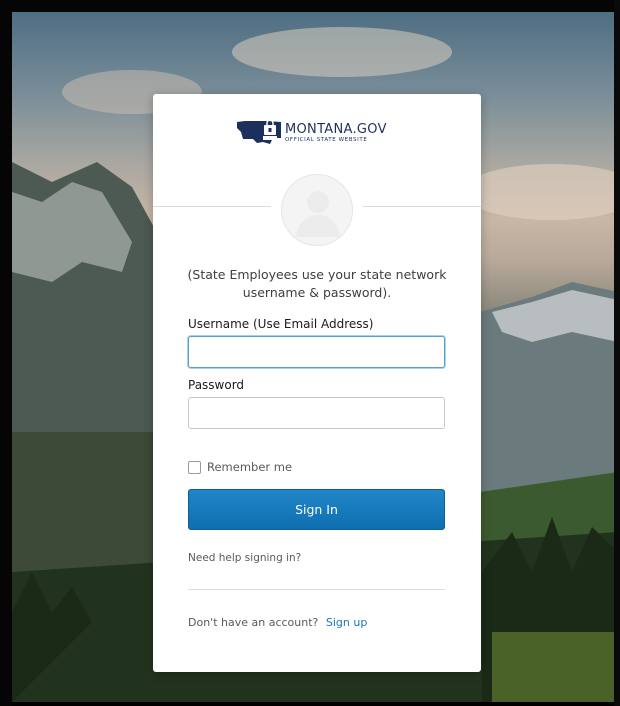  Describe the element at coordinates (316, 413) in the screenshot. I see `password-input` at that location.